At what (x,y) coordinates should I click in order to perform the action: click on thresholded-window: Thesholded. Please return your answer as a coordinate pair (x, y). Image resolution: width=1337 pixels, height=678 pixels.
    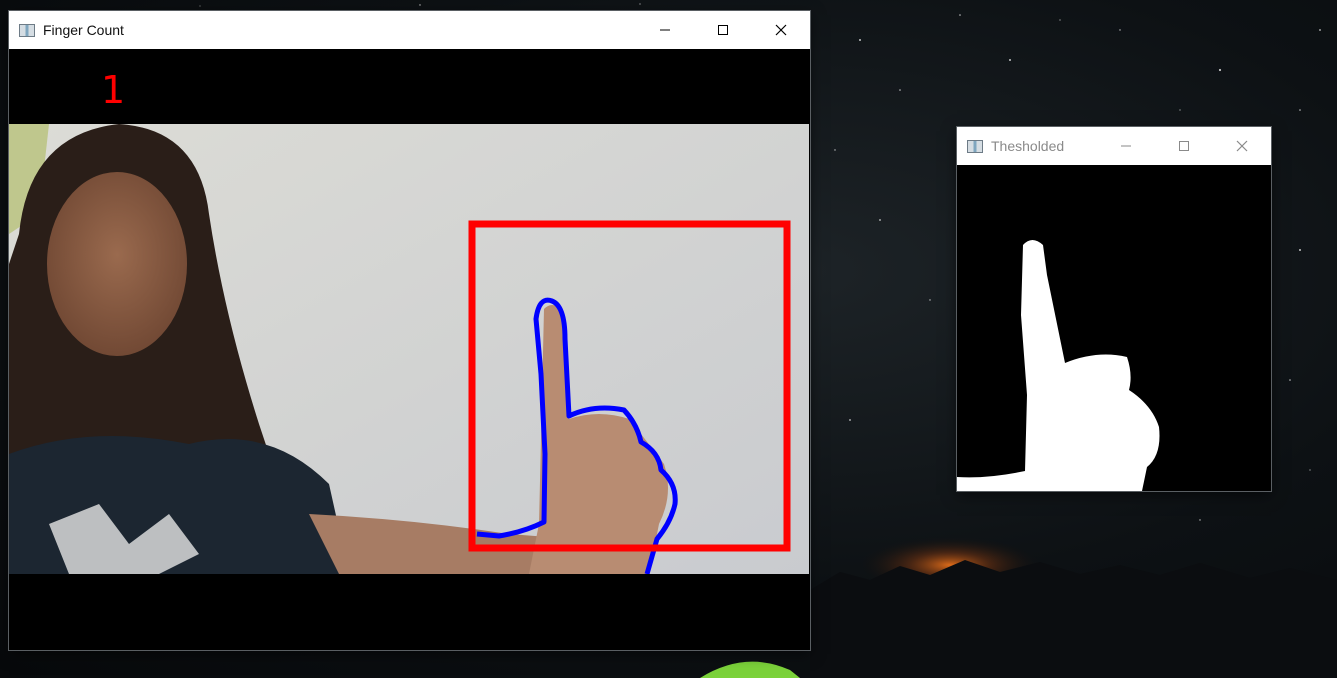
    Looking at the image, I should click on (1114, 309).